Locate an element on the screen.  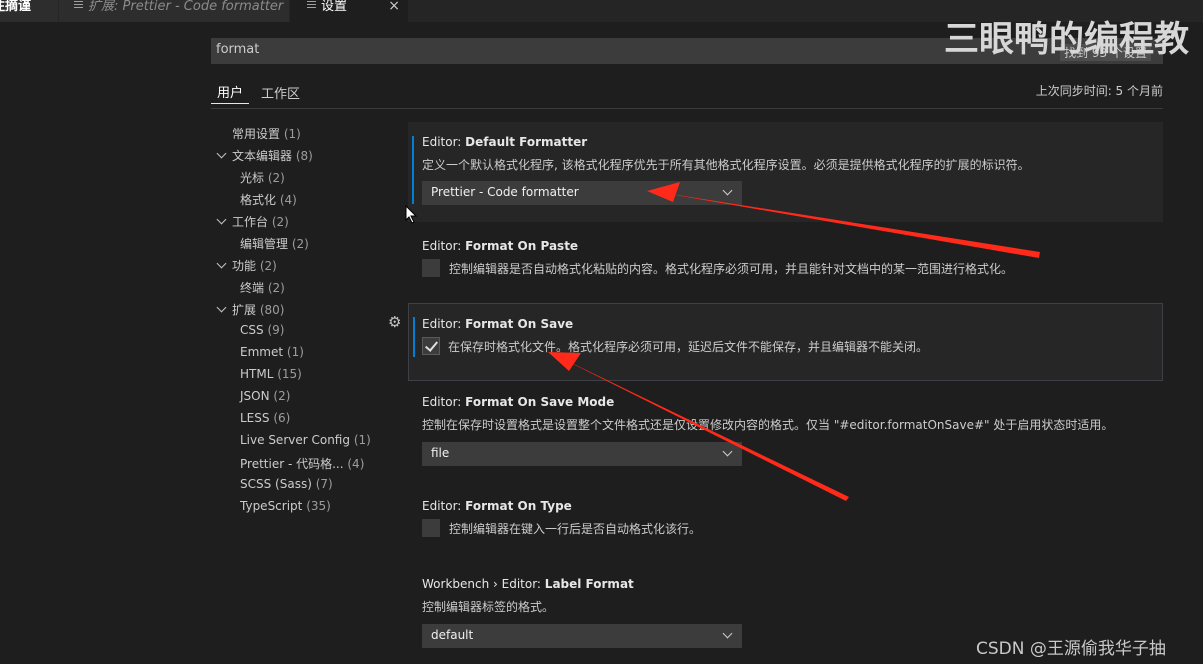
mouse-cursor-icon is located at coordinates (411, 214).